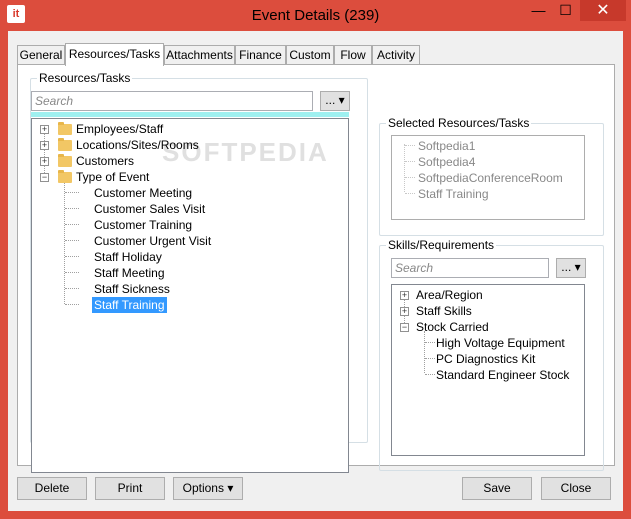 The width and height of the screenshot is (631, 519). What do you see at coordinates (502, 375) in the screenshot?
I see `skills-node-standard-engineer-stock: Standard Engineer Stock` at bounding box center [502, 375].